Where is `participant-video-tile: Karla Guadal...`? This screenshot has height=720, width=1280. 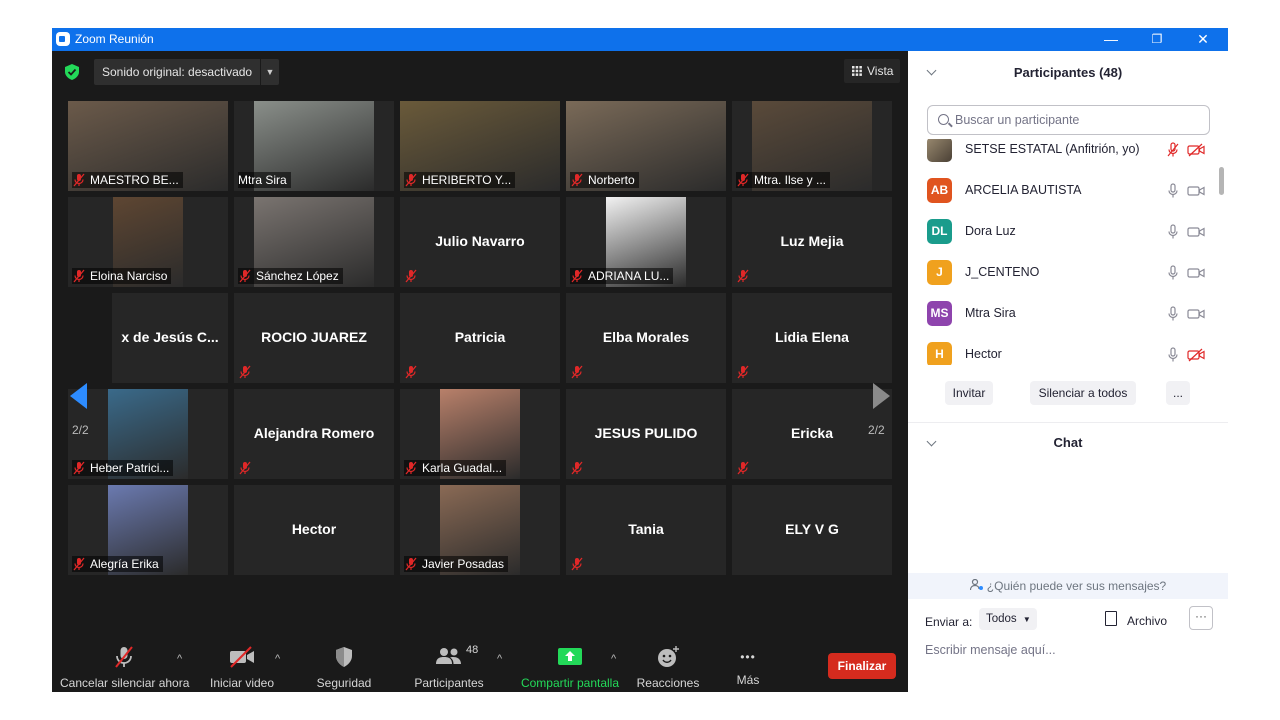 participant-video-tile: Karla Guadal... is located at coordinates (480, 434).